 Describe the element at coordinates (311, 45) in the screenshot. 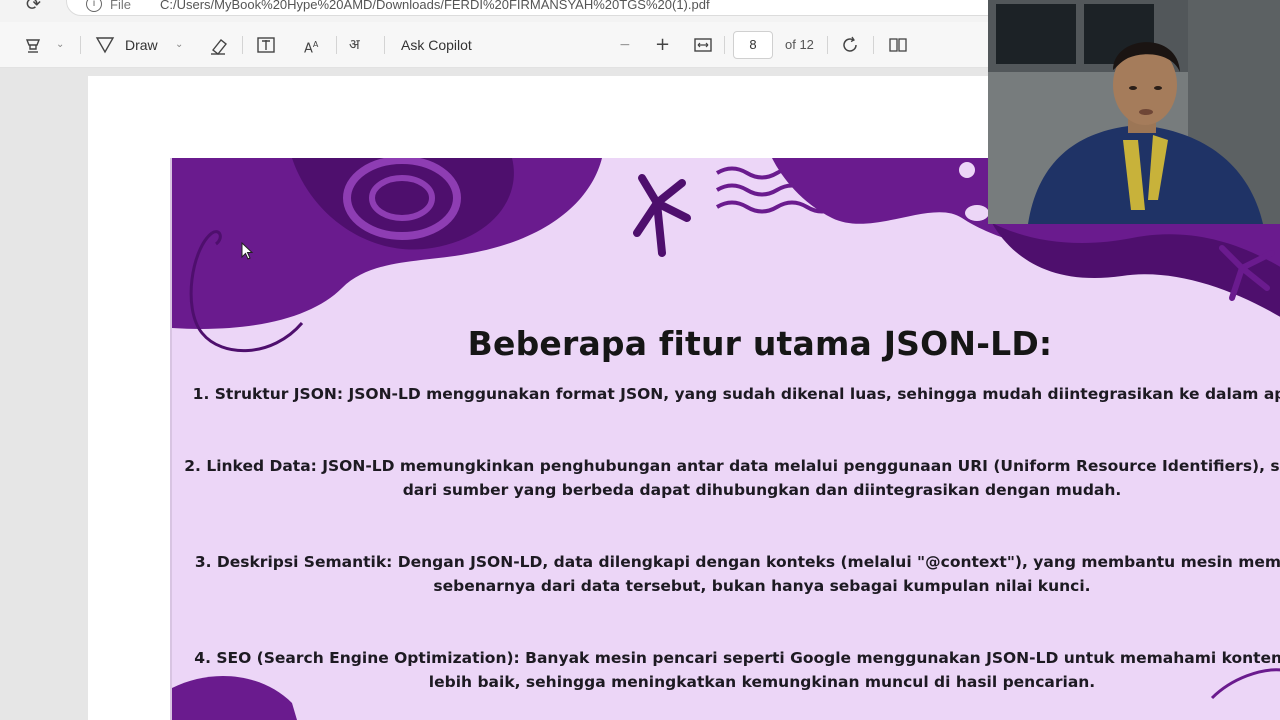

I see `text-size-icon: AA` at that location.